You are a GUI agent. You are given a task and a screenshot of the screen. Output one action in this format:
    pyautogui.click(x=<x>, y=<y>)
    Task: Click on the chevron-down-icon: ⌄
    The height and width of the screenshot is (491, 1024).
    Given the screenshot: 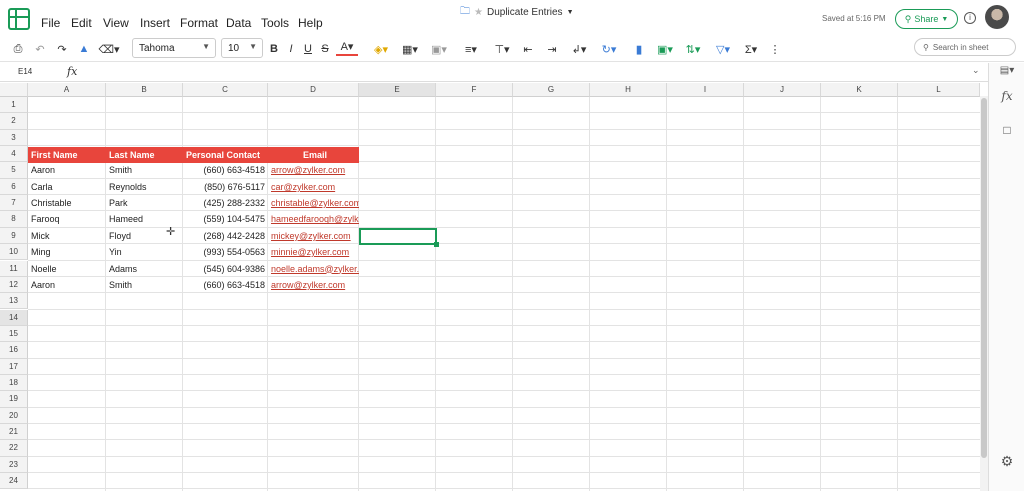 What is the action you would take?
    pyautogui.click(x=976, y=70)
    